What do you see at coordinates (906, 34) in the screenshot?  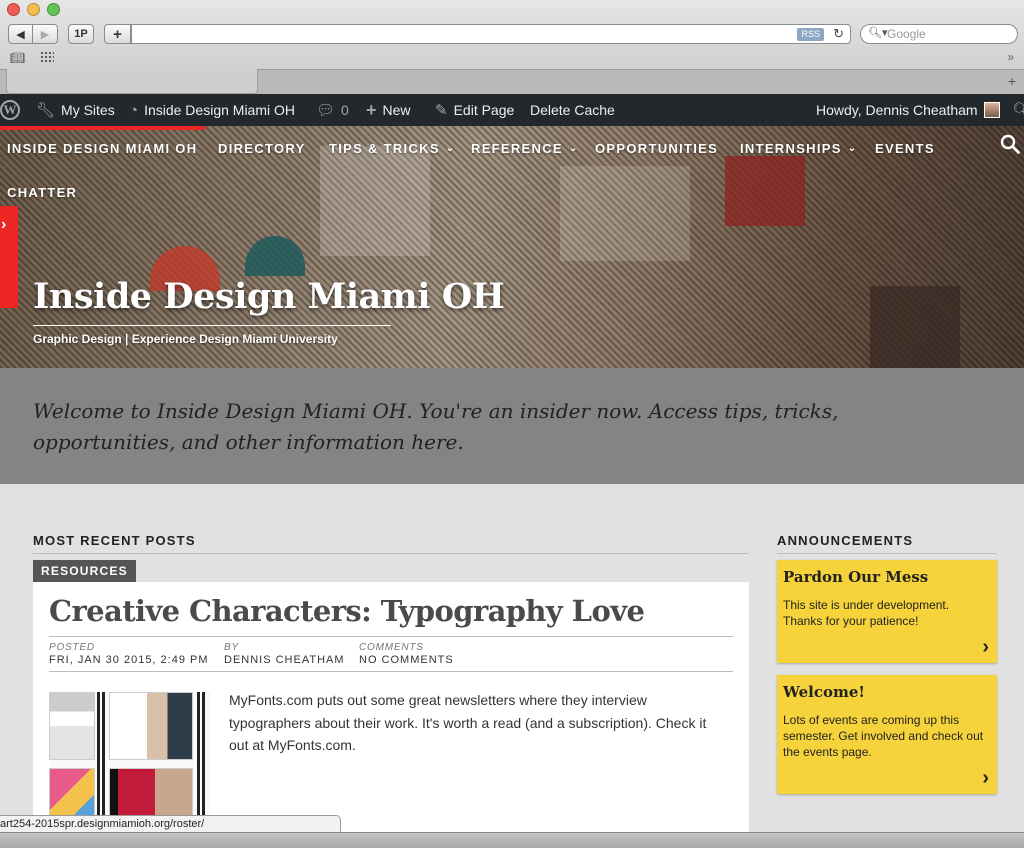 I see `search-placeholder: Google` at bounding box center [906, 34].